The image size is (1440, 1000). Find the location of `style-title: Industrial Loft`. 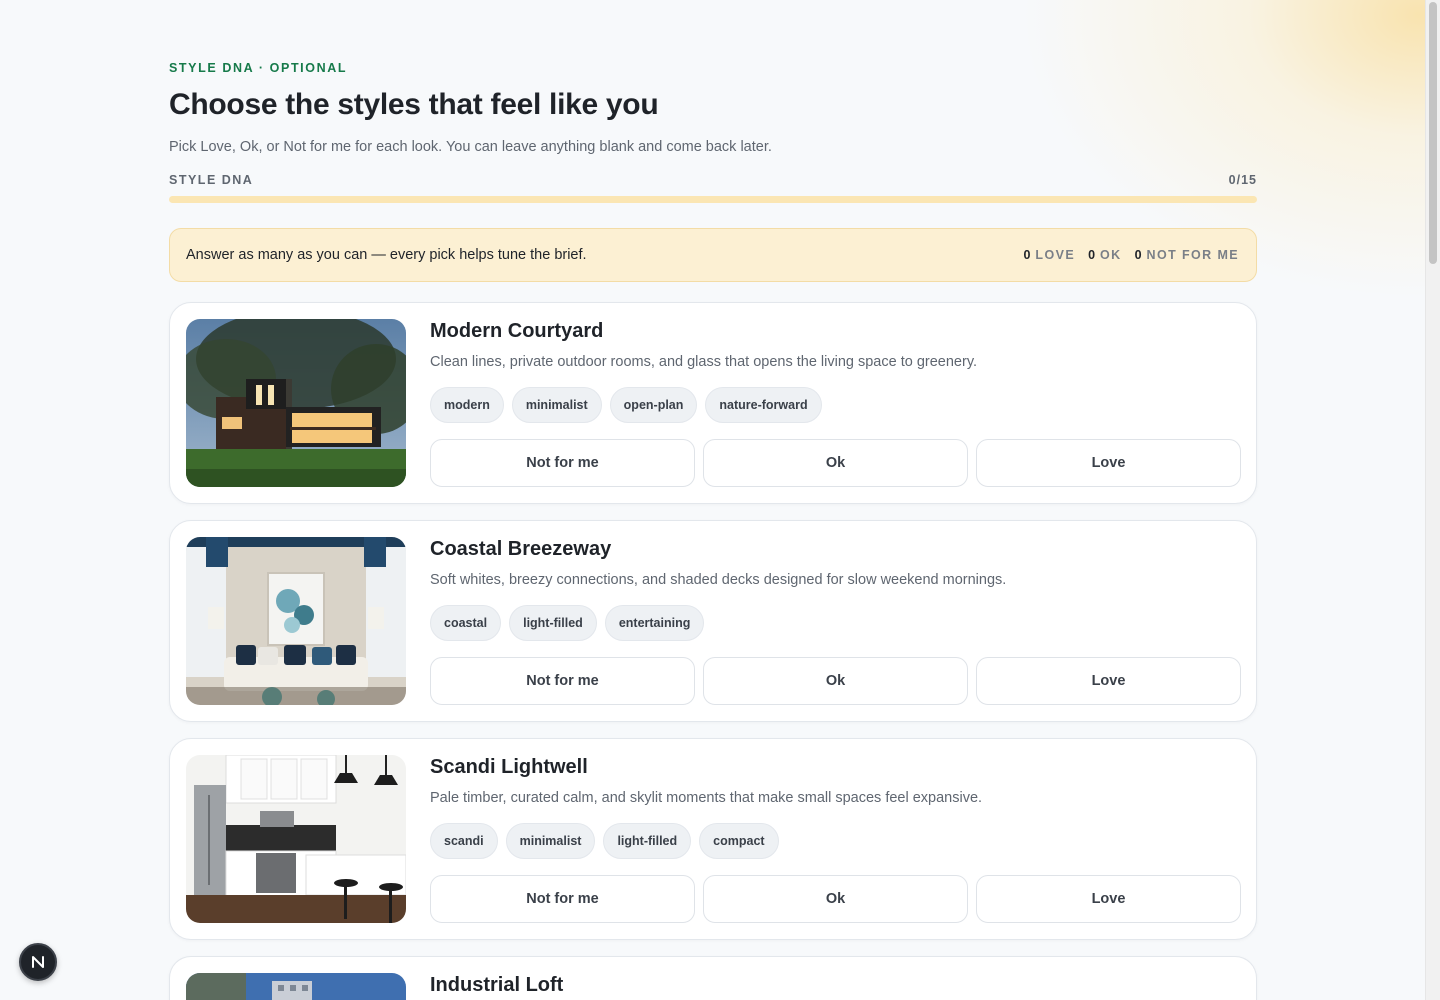

style-title: Industrial Loft is located at coordinates (497, 985).